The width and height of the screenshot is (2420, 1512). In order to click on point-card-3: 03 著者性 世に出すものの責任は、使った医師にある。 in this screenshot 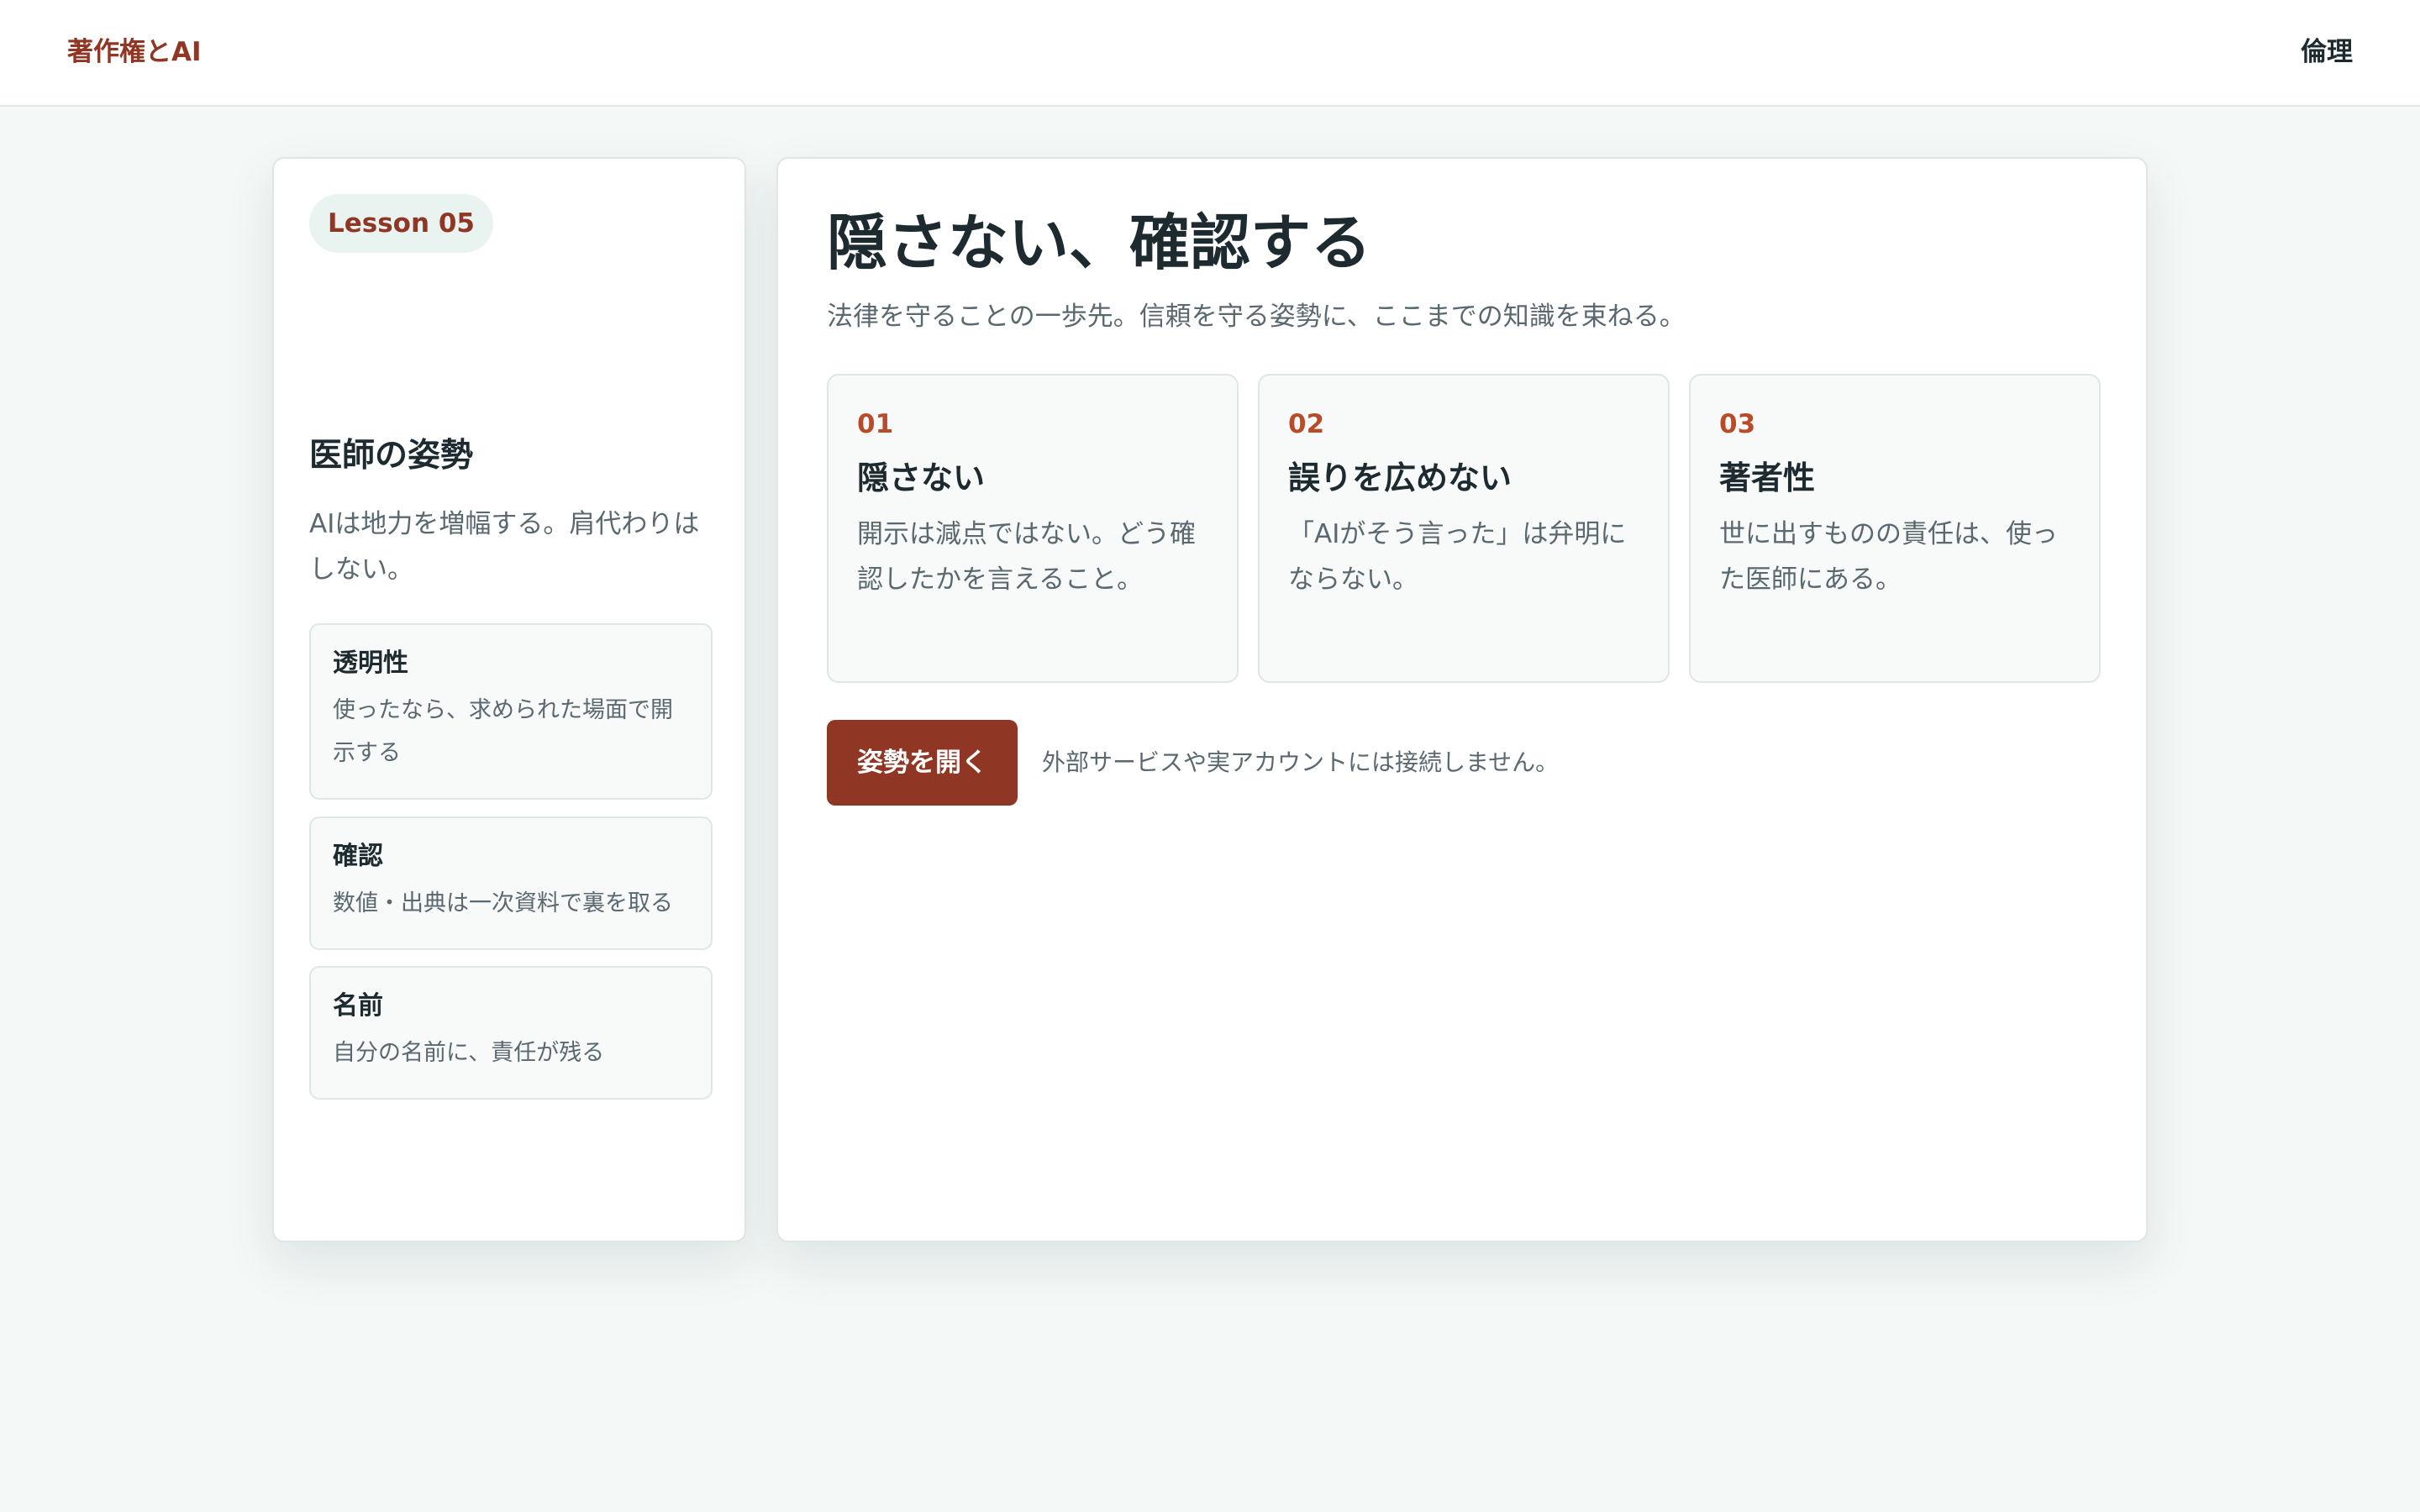, I will do `click(1895, 528)`.